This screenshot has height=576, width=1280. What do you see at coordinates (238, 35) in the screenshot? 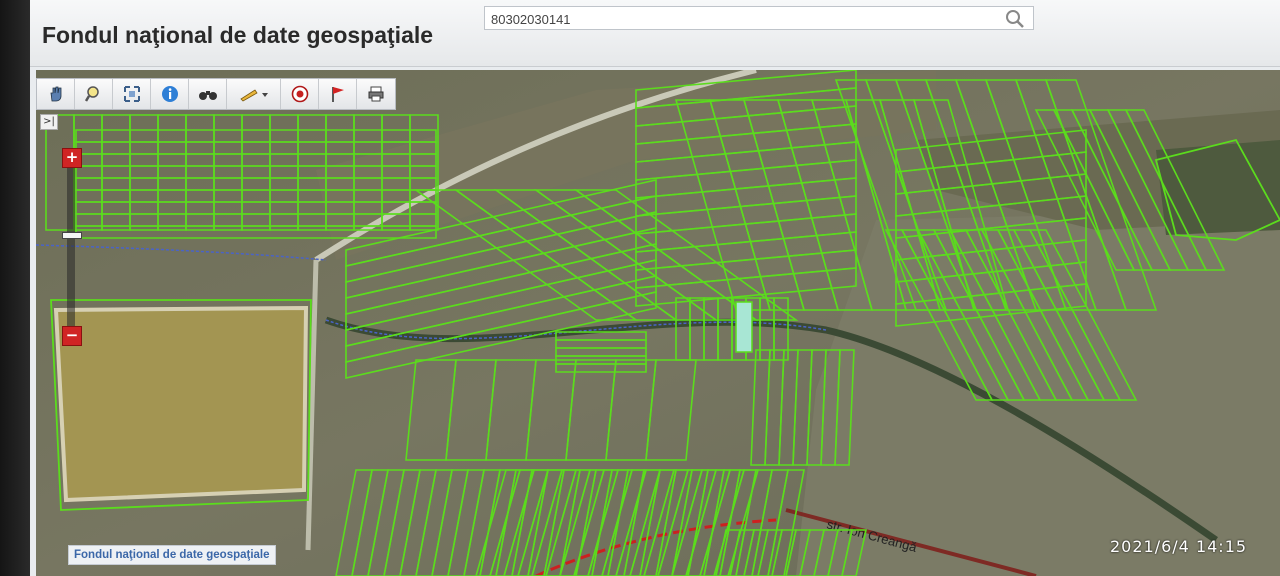
I see `page-title: Fondul naţional de date geospaţiale` at bounding box center [238, 35].